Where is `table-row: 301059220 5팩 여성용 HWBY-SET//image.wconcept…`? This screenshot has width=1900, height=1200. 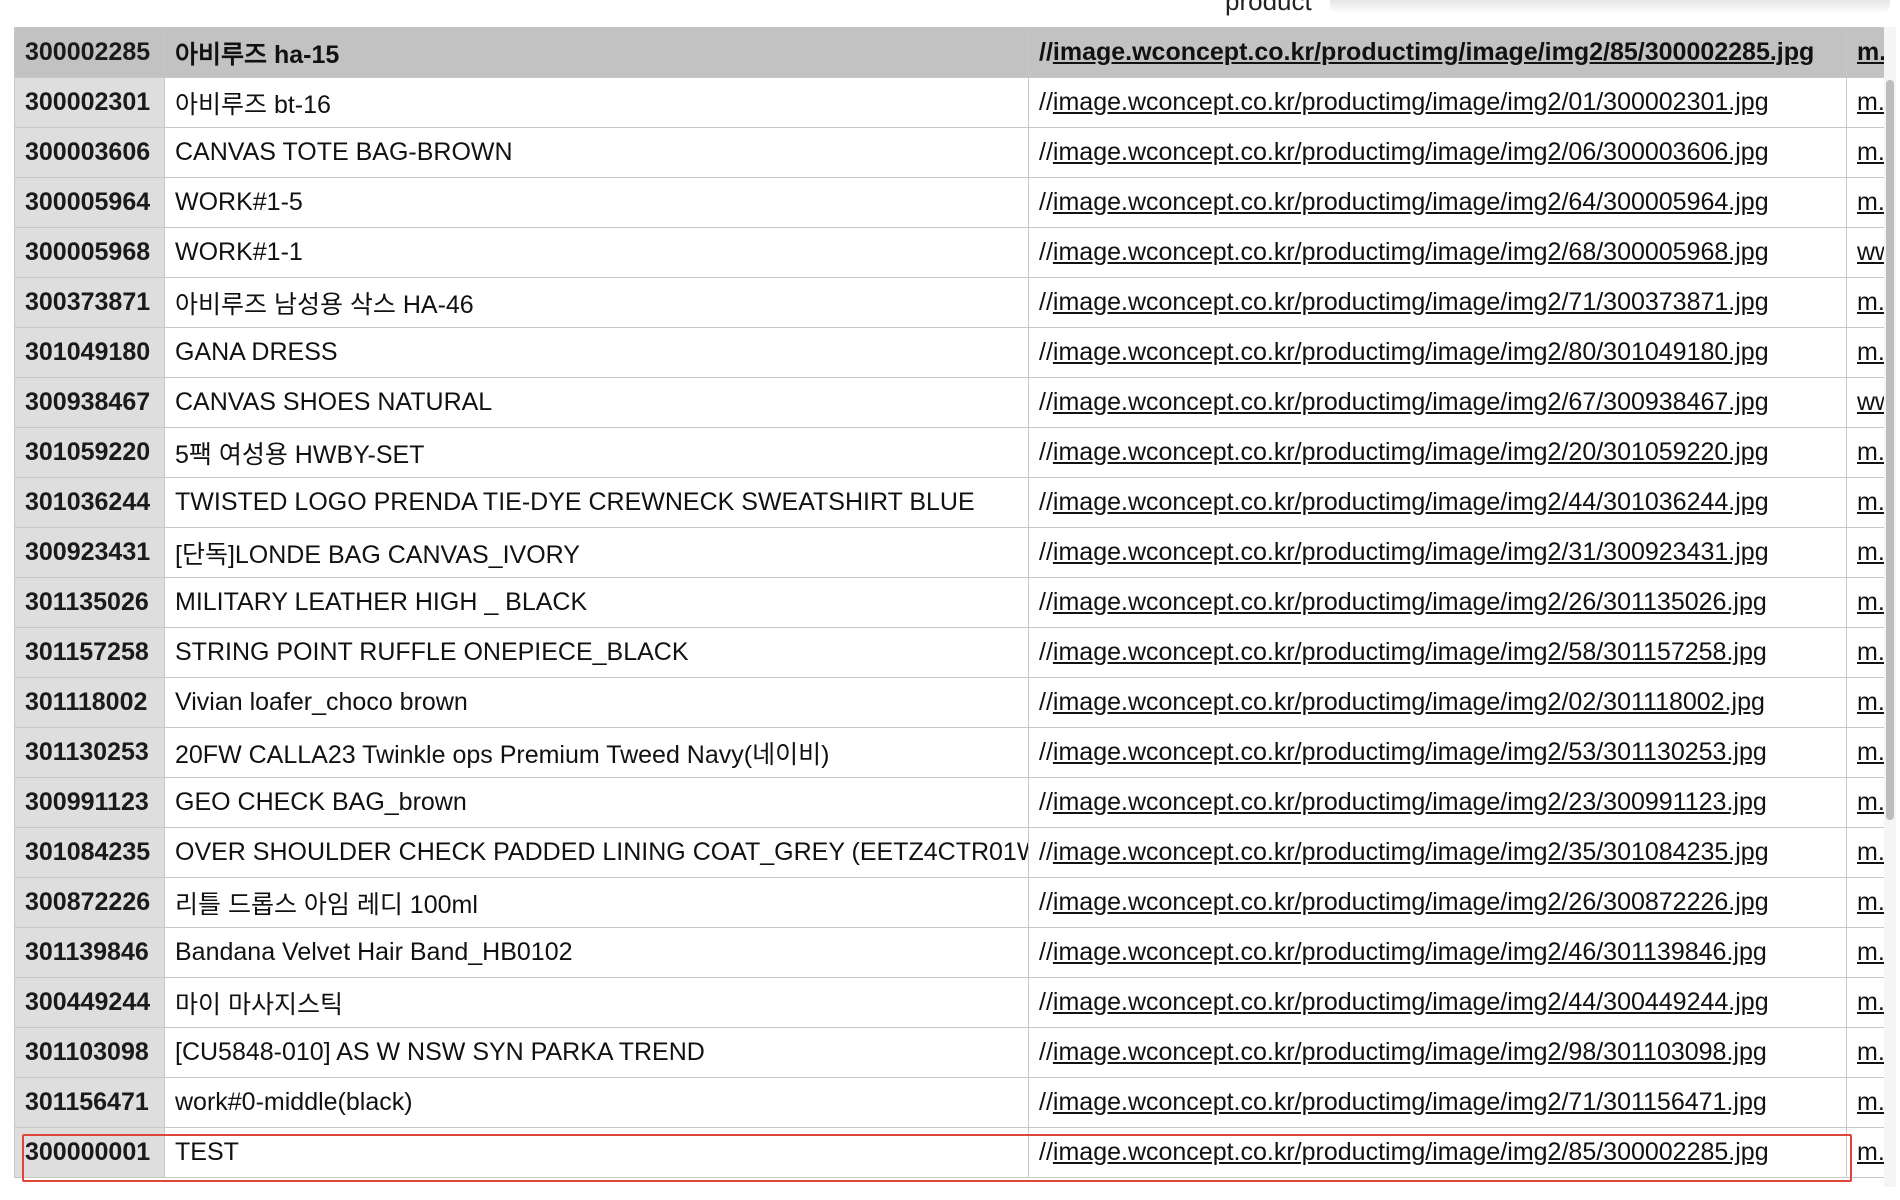 table-row: 301059220 5팩 여성용 HWBY-SET//image.wconcept… is located at coordinates (949, 452).